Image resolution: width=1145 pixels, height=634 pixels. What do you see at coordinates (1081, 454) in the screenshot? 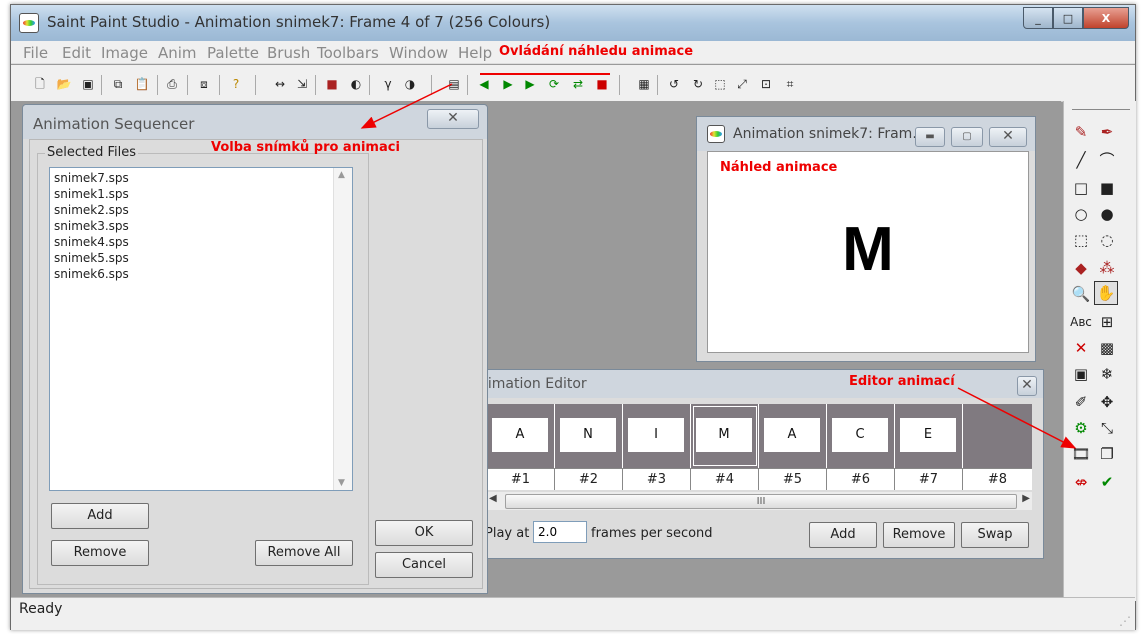
I see `film-icon: 🎞` at bounding box center [1081, 454].